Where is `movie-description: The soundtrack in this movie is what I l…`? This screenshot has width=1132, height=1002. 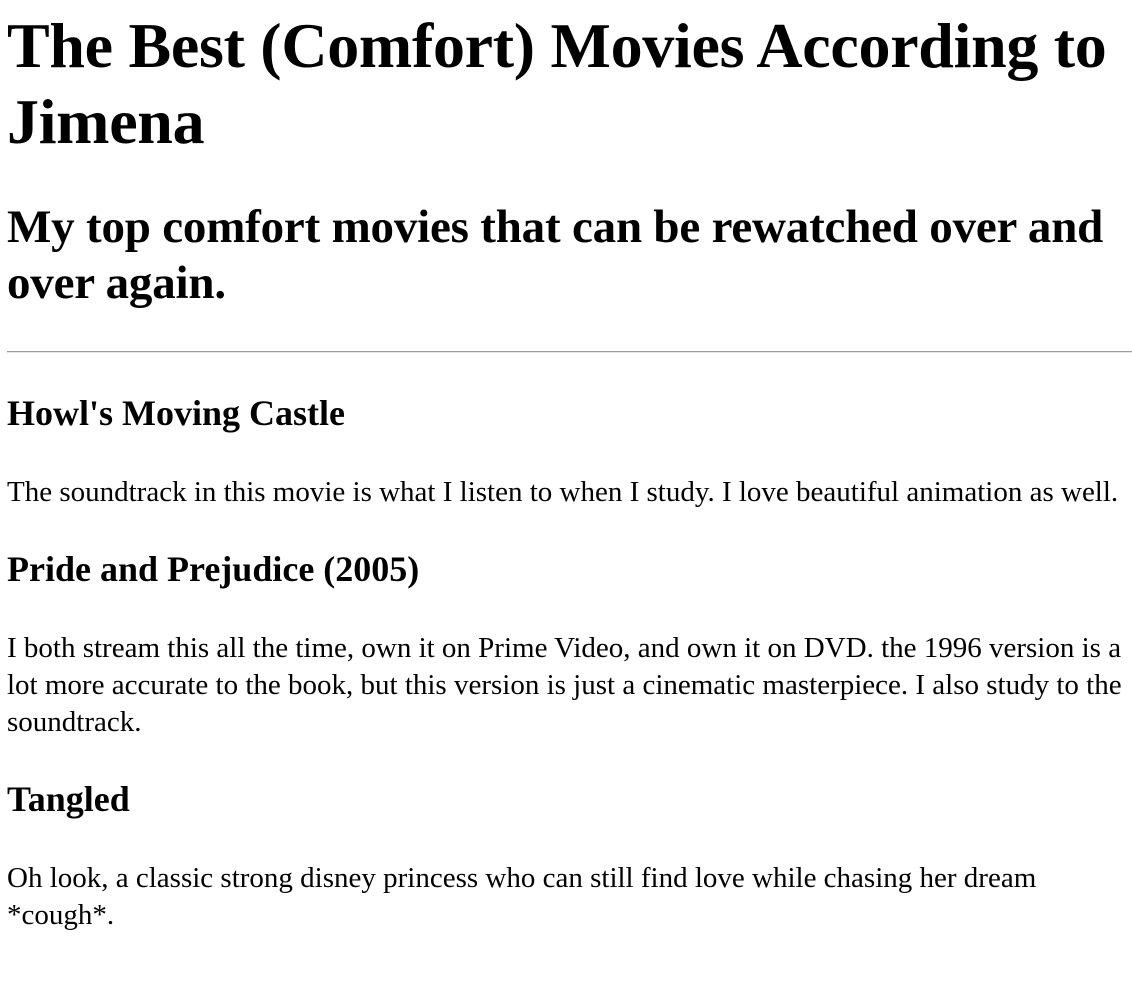 movie-description: The soundtrack in this movie is what I l… is located at coordinates (563, 492).